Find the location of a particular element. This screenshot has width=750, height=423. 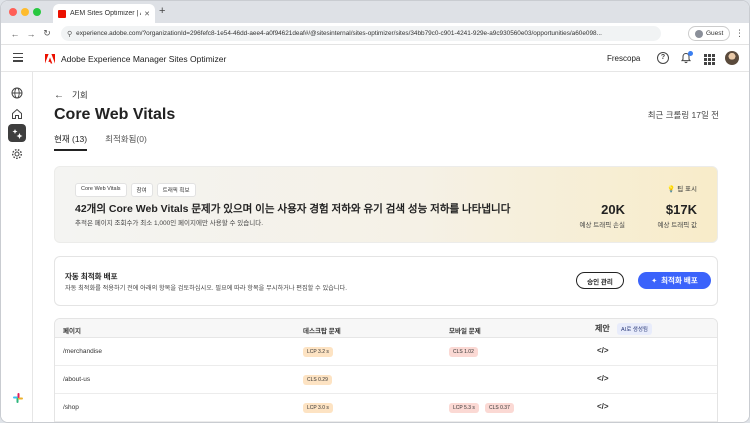

badge-list: Core Web Vitals 참여 트래픽 획보 is located at coordinates (135, 190).